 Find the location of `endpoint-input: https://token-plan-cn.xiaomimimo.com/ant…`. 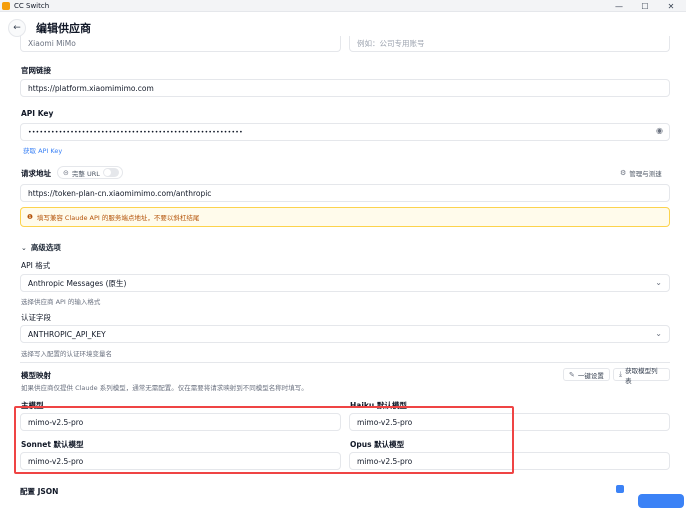

endpoint-input: https://token-plan-cn.xiaomimimo.com/ant… is located at coordinates (345, 193).